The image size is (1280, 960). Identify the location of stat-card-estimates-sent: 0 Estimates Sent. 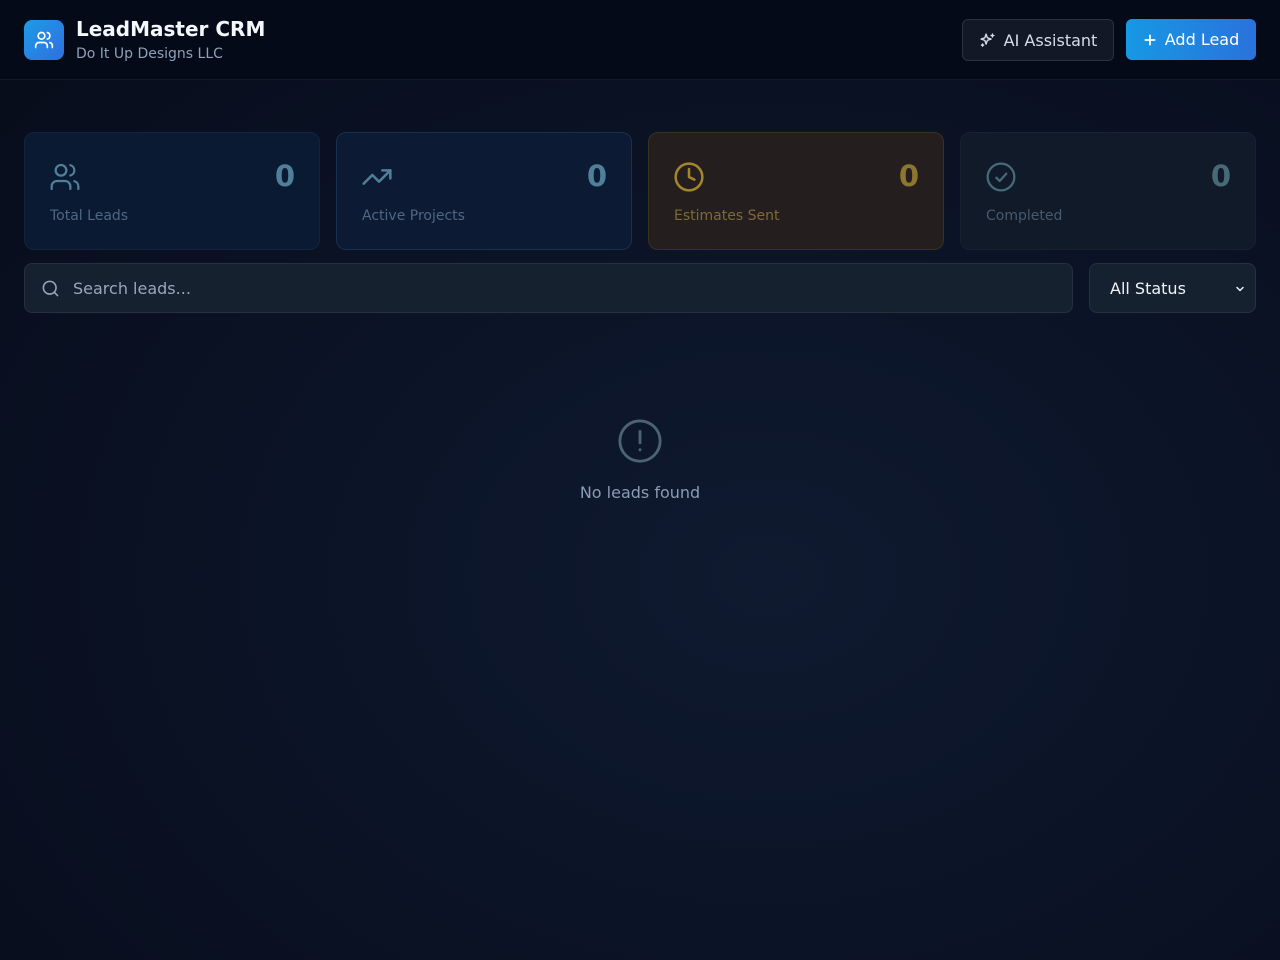
(796, 191).